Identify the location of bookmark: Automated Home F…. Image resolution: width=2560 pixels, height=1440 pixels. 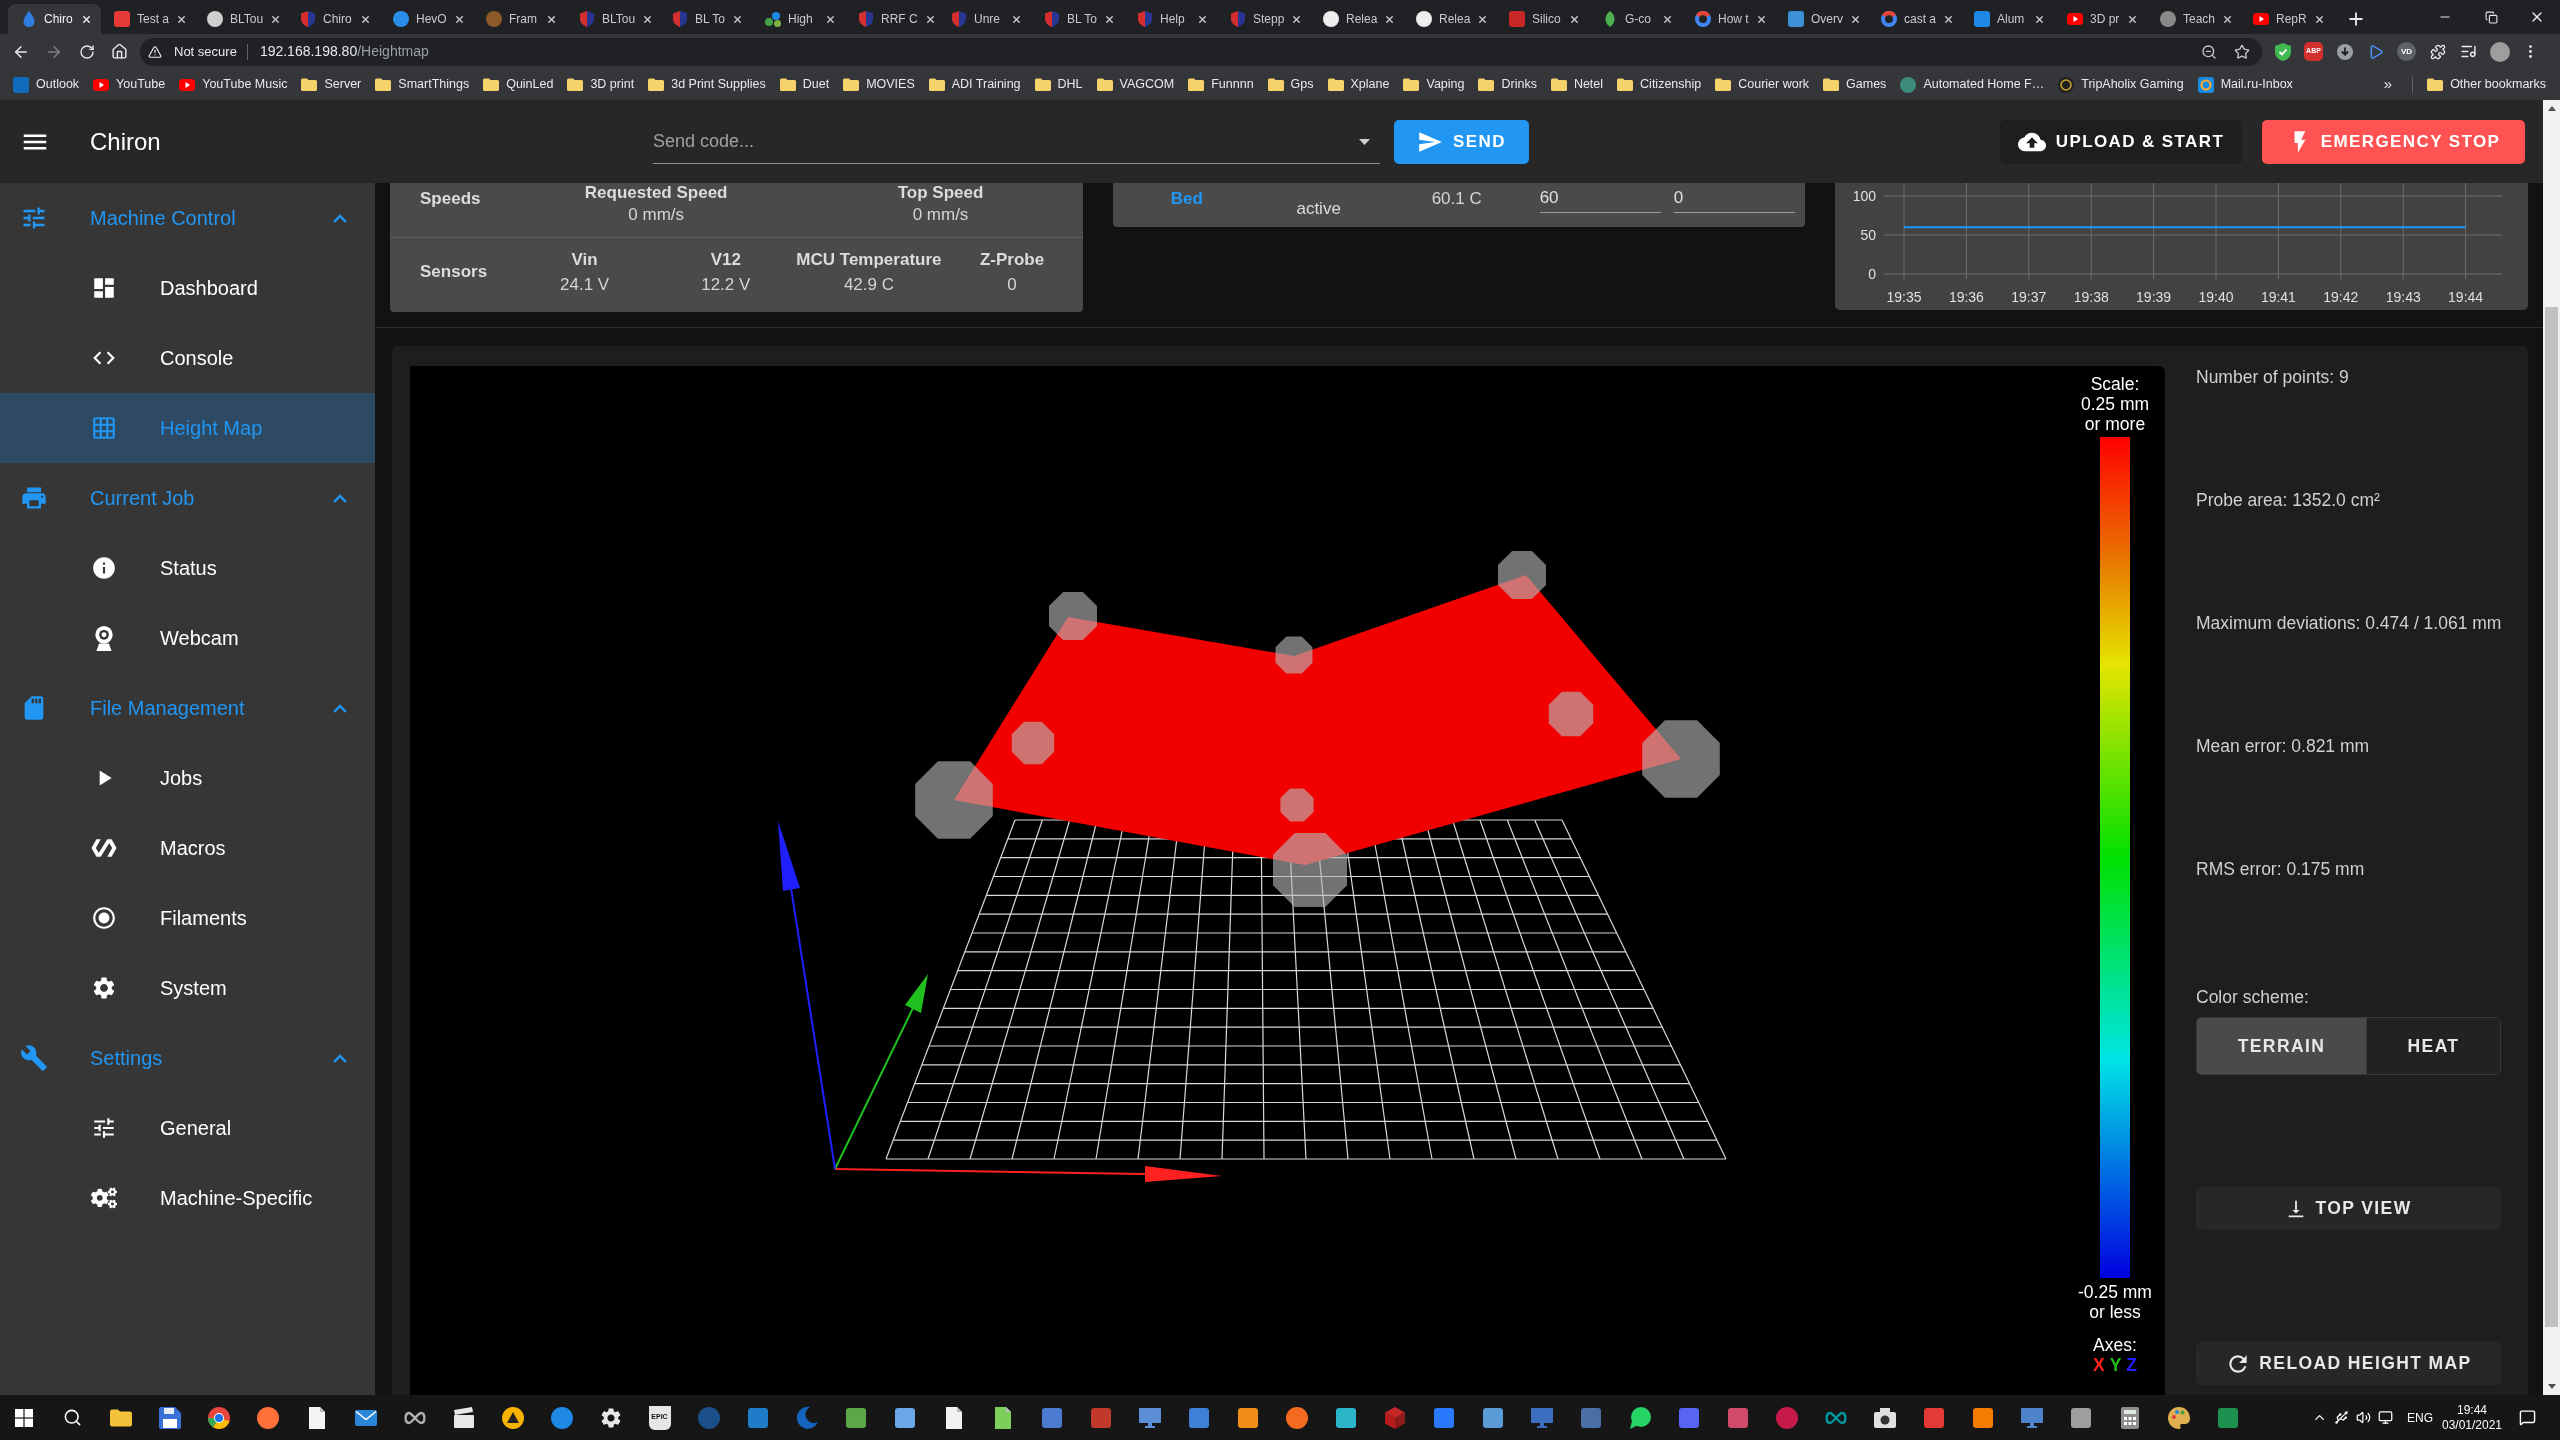
(1972, 84).